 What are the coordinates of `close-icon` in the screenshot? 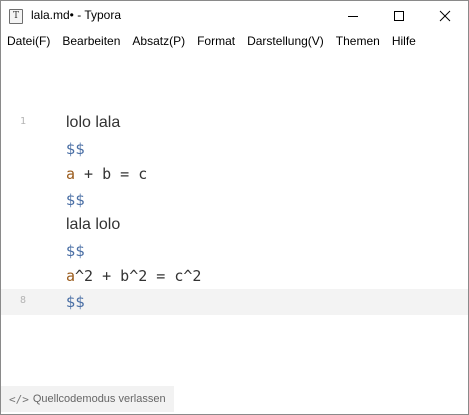 It's located at (445, 16).